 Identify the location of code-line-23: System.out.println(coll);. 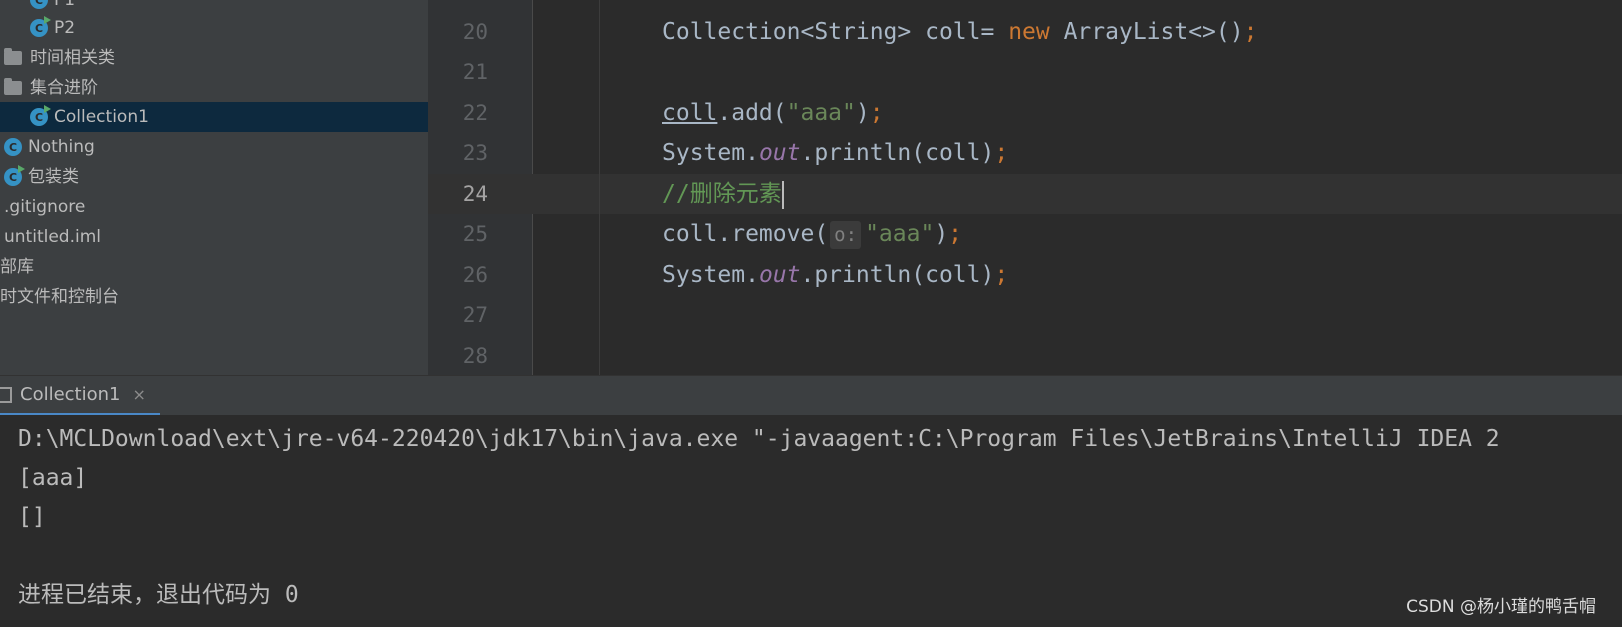
(835, 153).